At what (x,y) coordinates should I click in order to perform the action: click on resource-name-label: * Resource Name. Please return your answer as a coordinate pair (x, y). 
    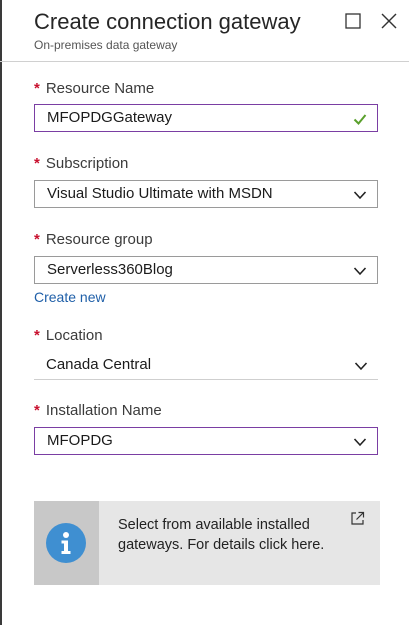
    Looking at the image, I should click on (94, 88).